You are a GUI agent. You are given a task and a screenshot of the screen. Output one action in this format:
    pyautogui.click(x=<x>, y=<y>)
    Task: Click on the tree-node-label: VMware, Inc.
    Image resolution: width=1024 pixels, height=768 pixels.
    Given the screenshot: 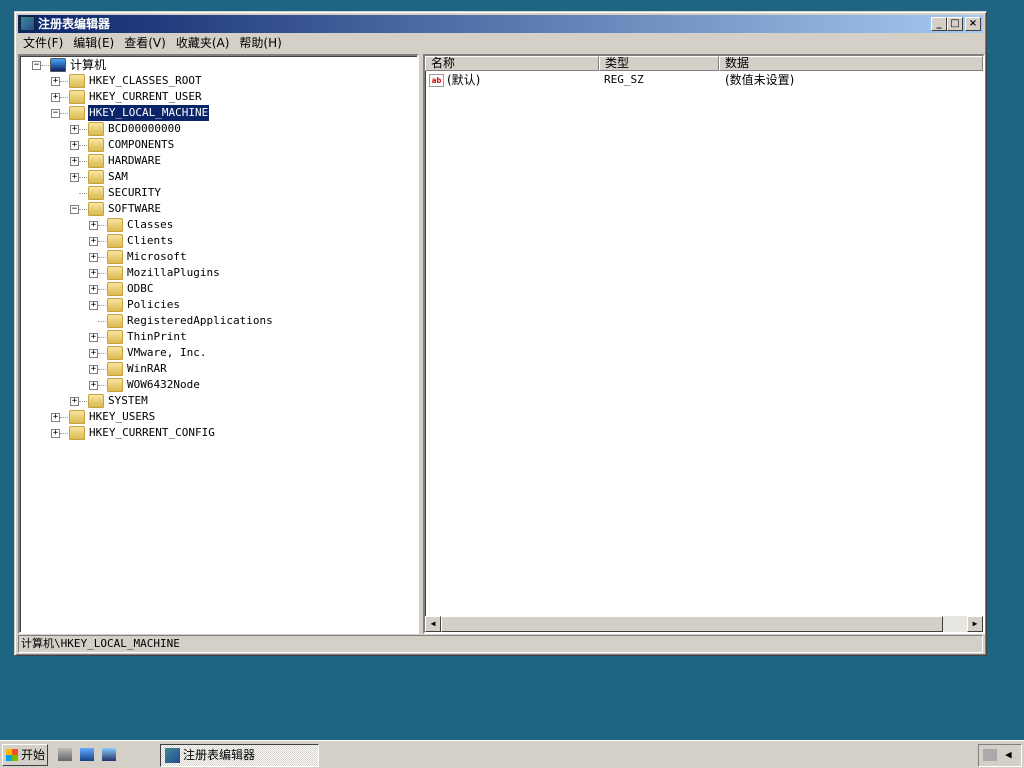 What is the action you would take?
    pyautogui.click(x=166, y=353)
    